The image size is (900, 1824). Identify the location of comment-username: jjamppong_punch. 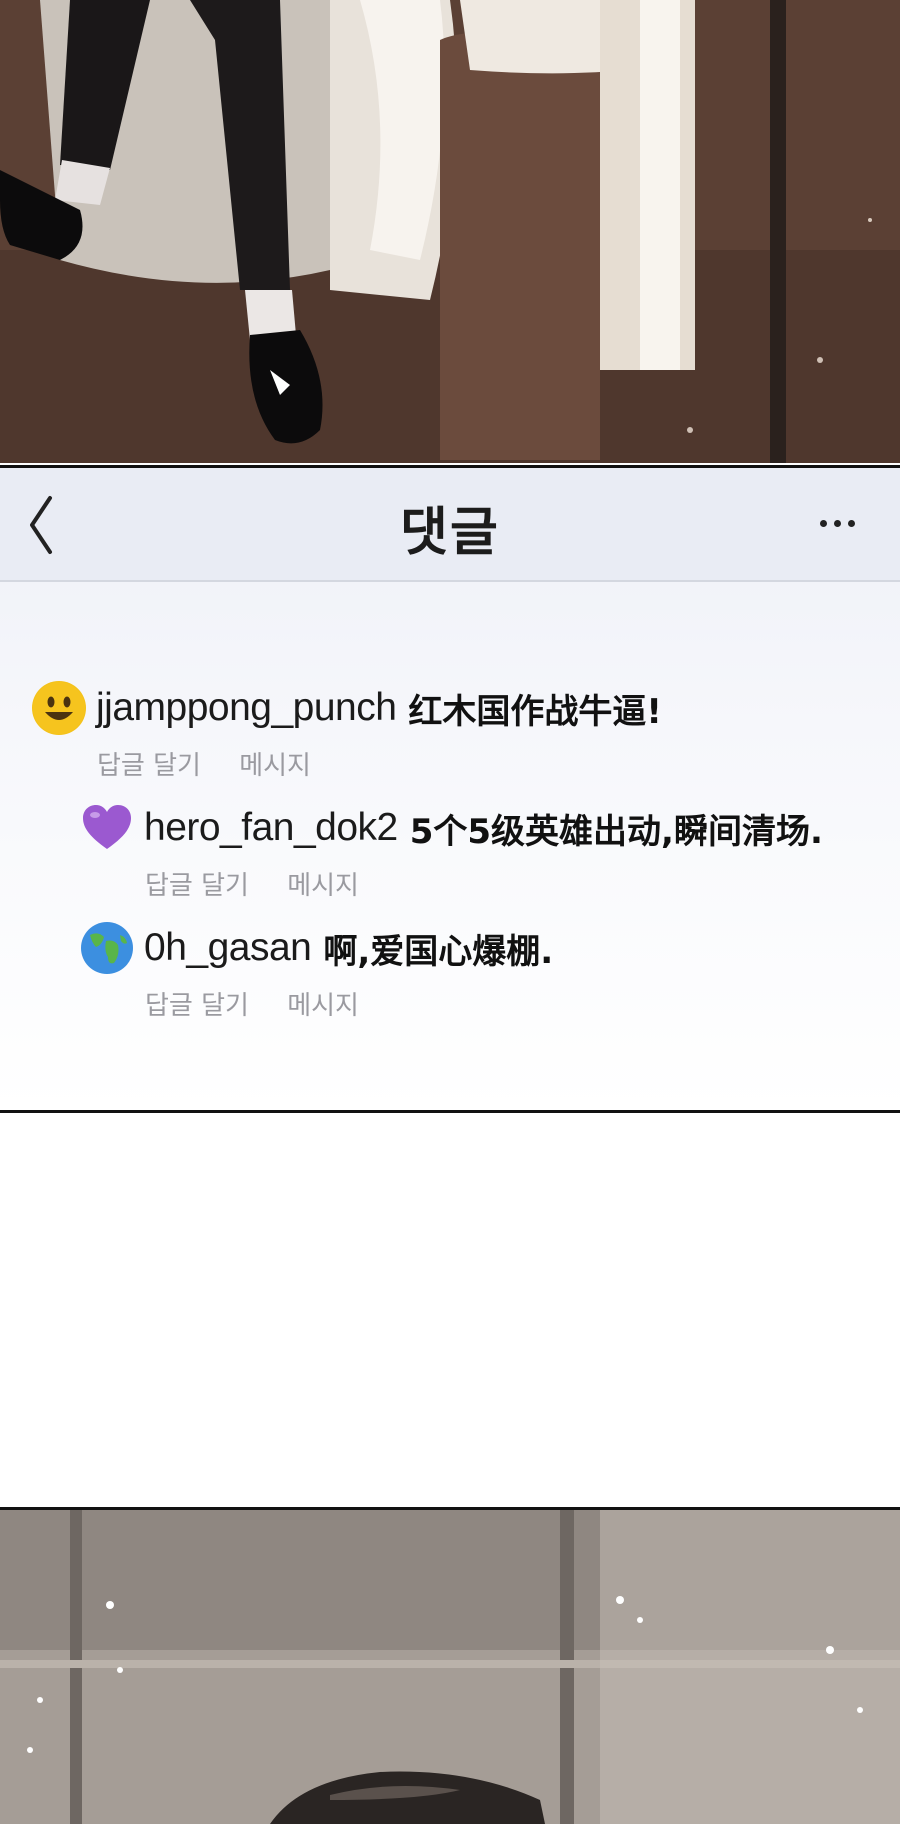
(246, 708).